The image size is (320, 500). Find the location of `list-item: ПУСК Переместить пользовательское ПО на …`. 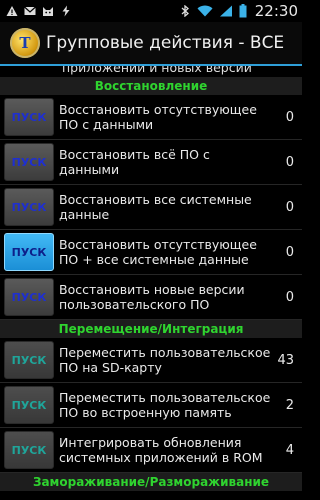

list-item: ПУСК Переместить пользовательское ПО на … is located at coordinates (151, 360).